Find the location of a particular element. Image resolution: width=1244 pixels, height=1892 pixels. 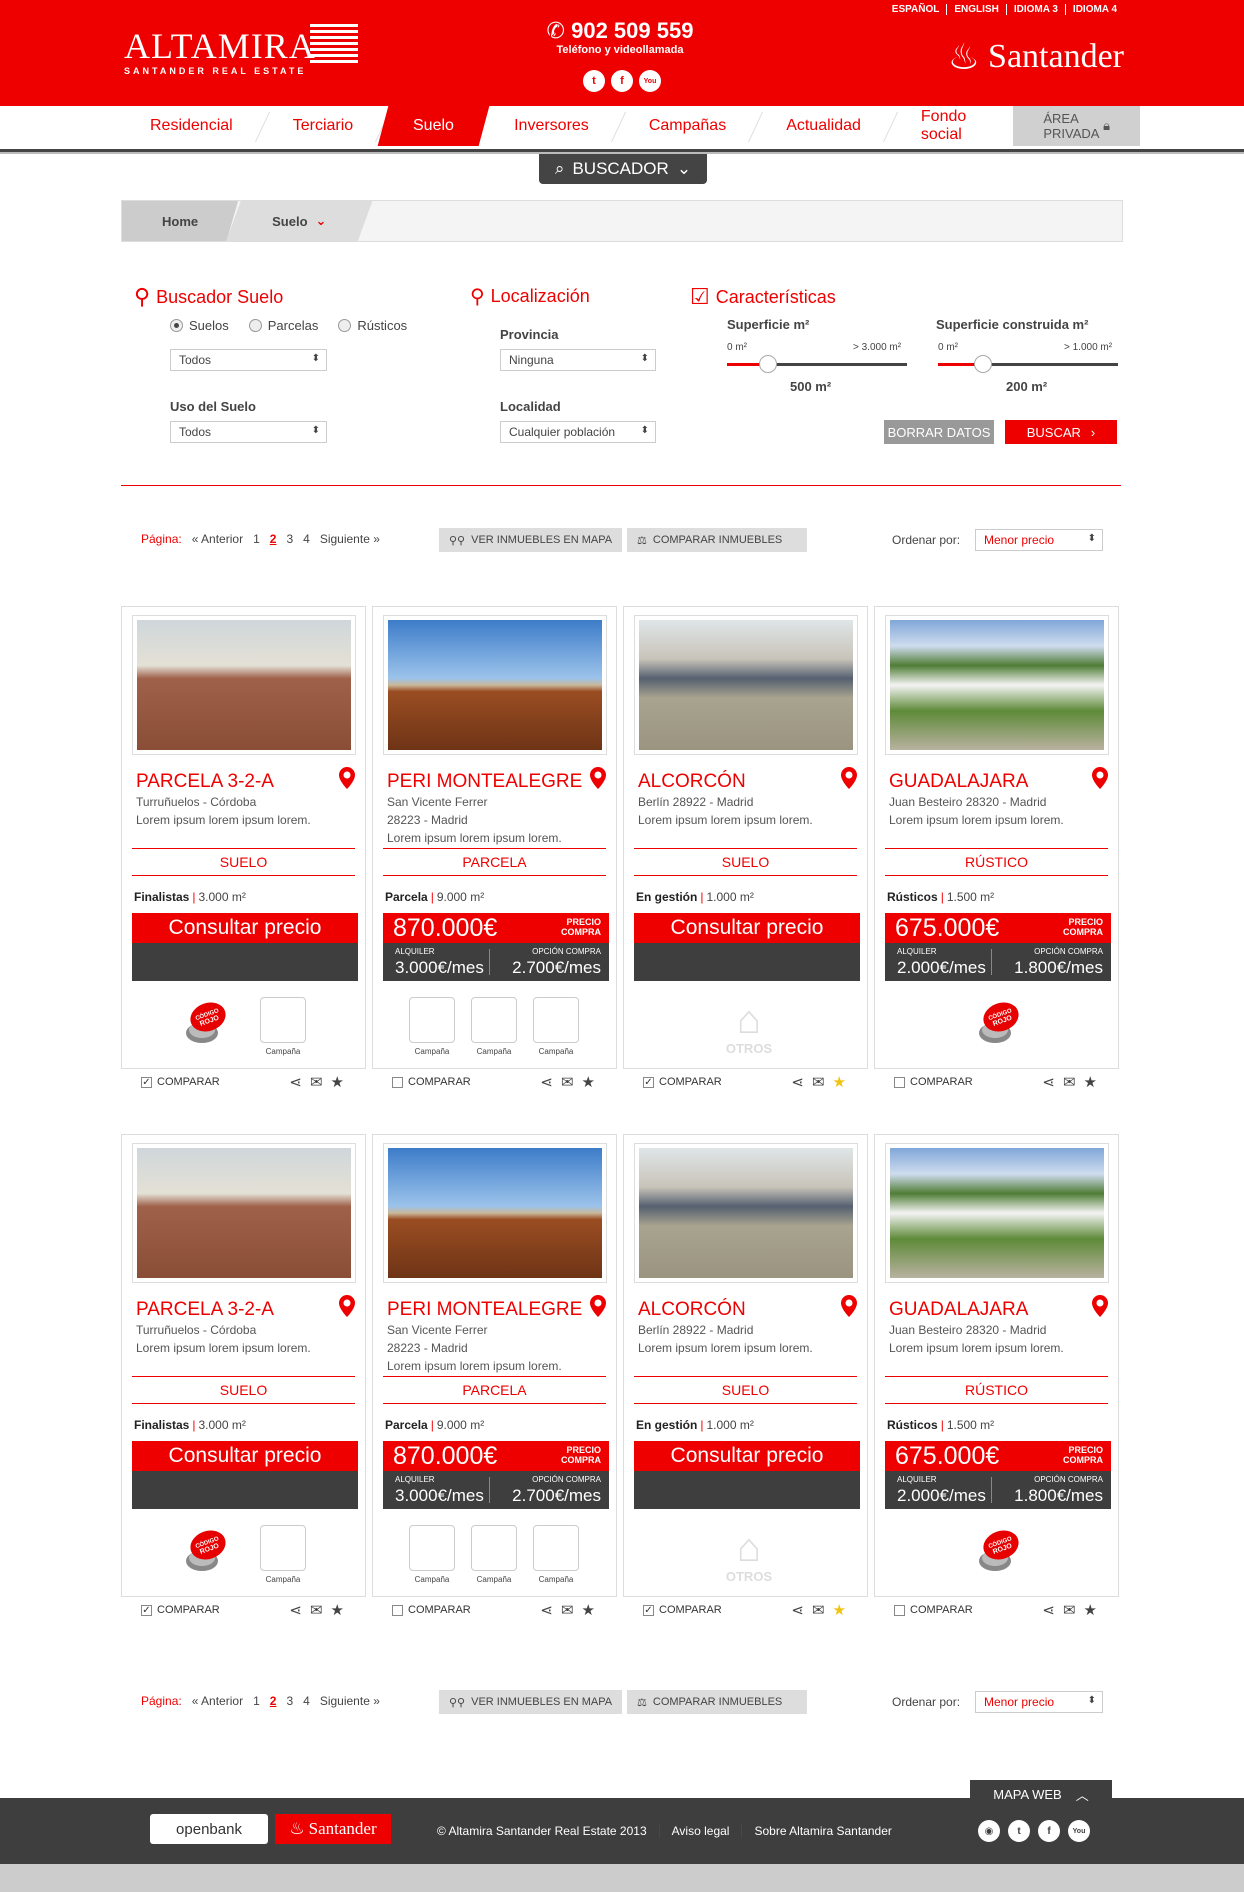

clear-button: BORRAR DATOS is located at coordinates (939, 432).